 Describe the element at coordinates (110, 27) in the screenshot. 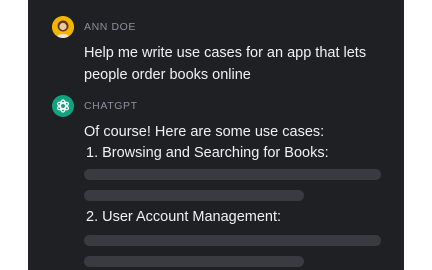

I see `user-author-name: ANN DOE` at that location.